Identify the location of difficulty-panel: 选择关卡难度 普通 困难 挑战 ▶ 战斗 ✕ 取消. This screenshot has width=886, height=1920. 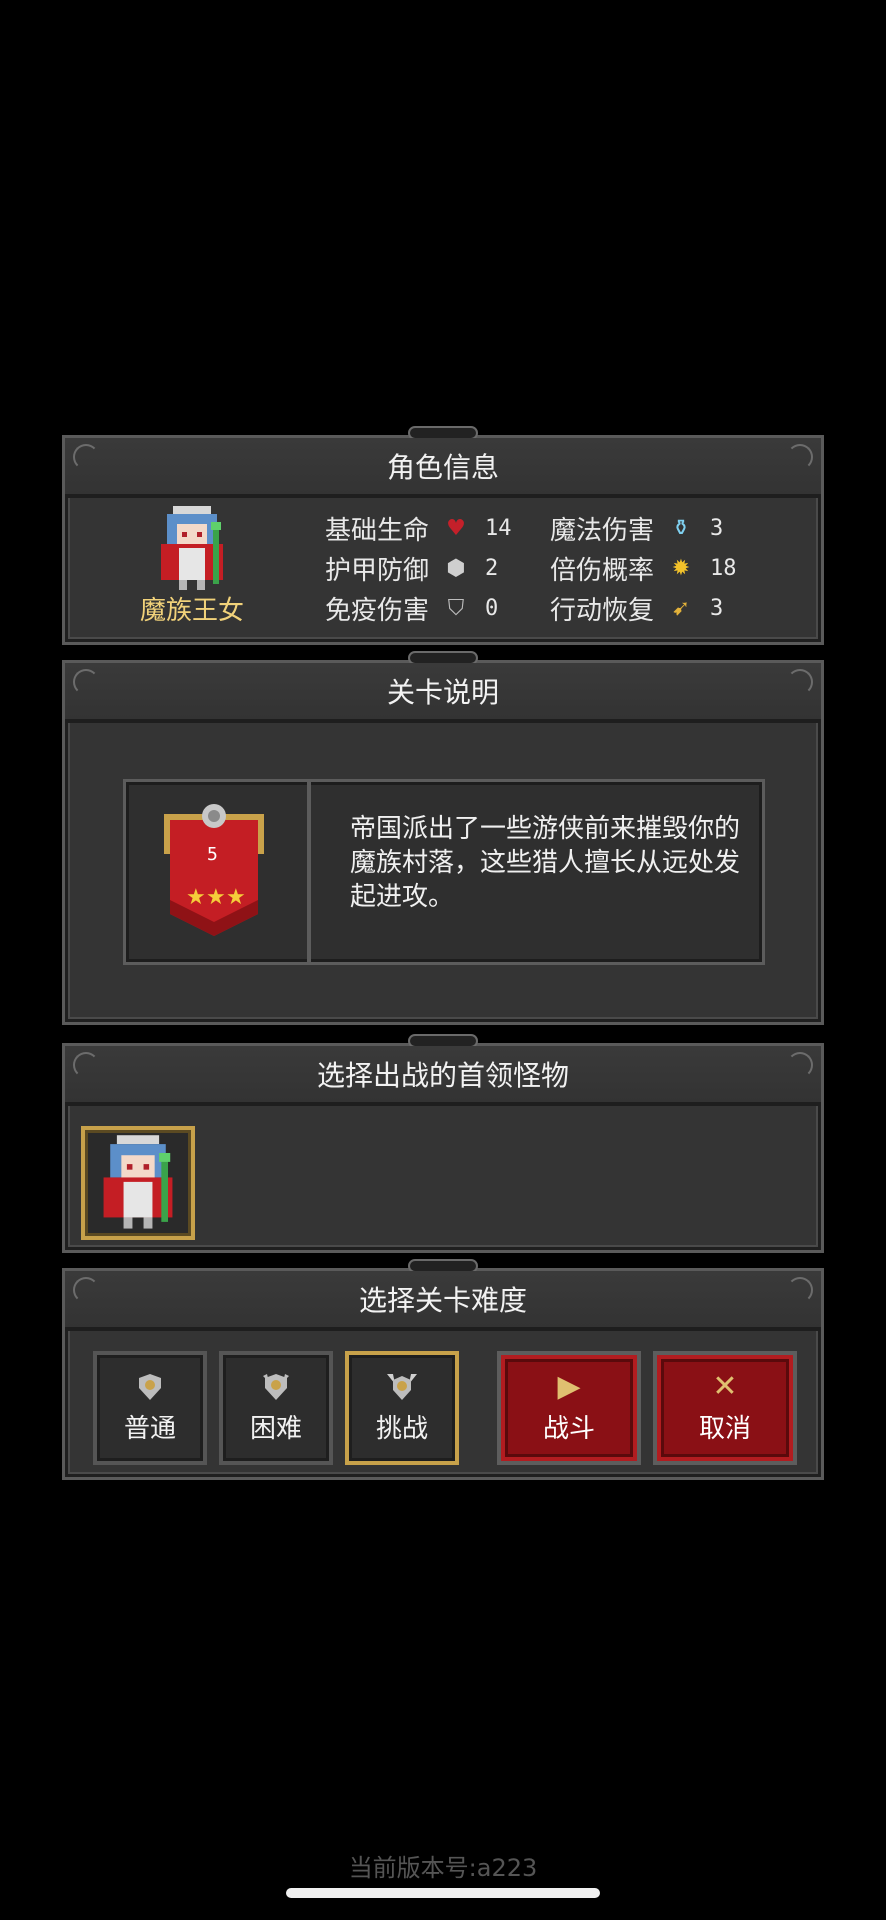
(443, 1369).